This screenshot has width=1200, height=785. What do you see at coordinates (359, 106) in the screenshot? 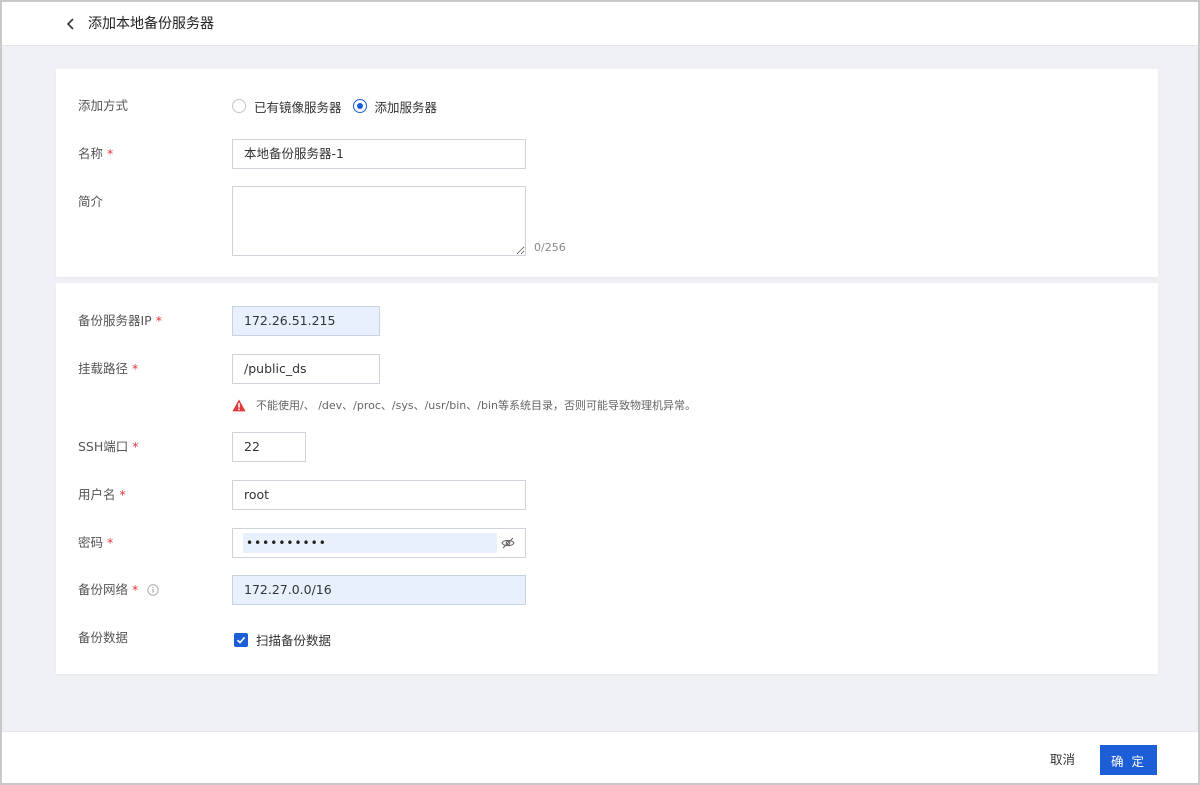
I see `radio-add-server` at bounding box center [359, 106].